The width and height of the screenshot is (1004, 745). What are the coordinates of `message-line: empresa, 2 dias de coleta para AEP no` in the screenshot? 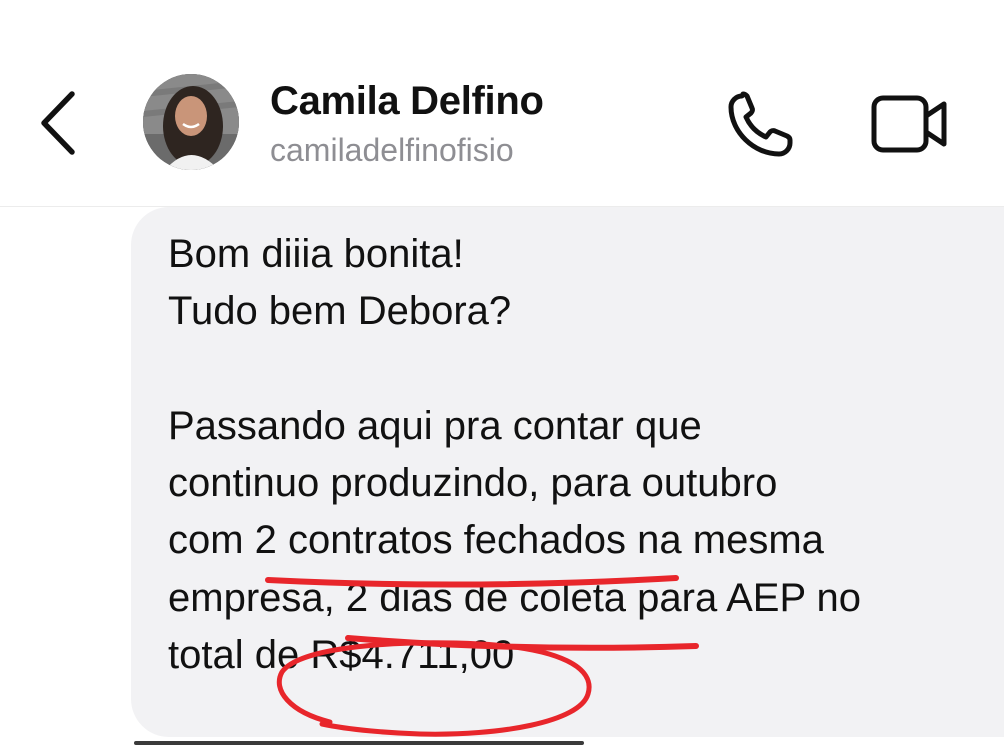 It's located at (515, 597).